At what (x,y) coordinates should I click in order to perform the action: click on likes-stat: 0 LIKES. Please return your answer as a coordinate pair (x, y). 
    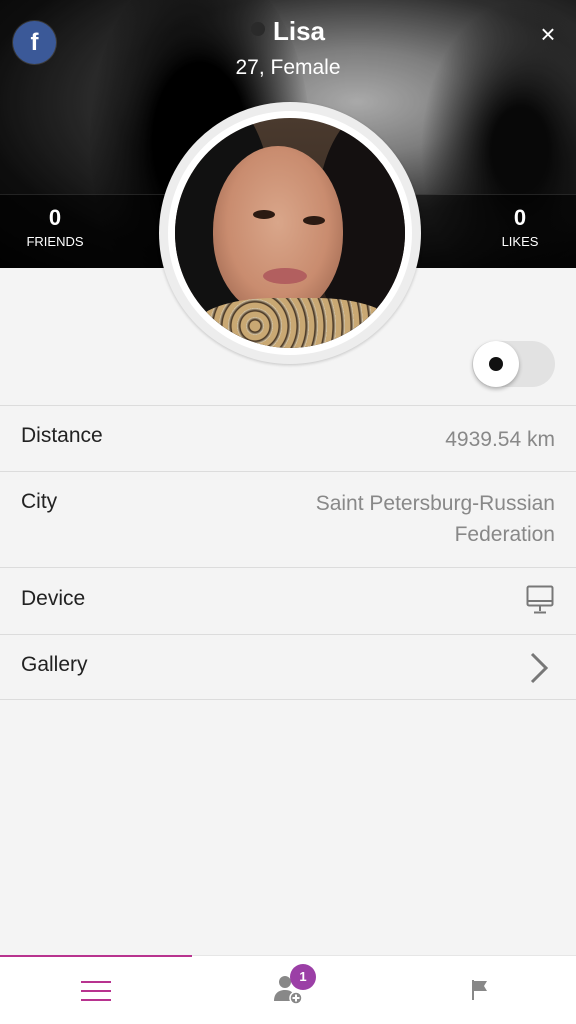
    Looking at the image, I should click on (520, 228).